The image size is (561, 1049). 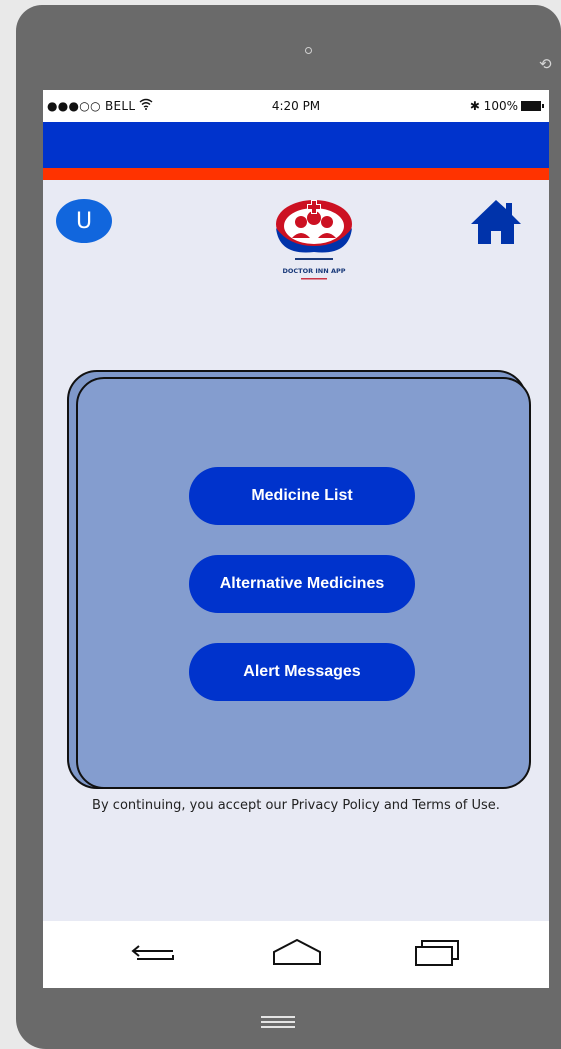 What do you see at coordinates (496, 222) in the screenshot?
I see `home-icon` at bounding box center [496, 222].